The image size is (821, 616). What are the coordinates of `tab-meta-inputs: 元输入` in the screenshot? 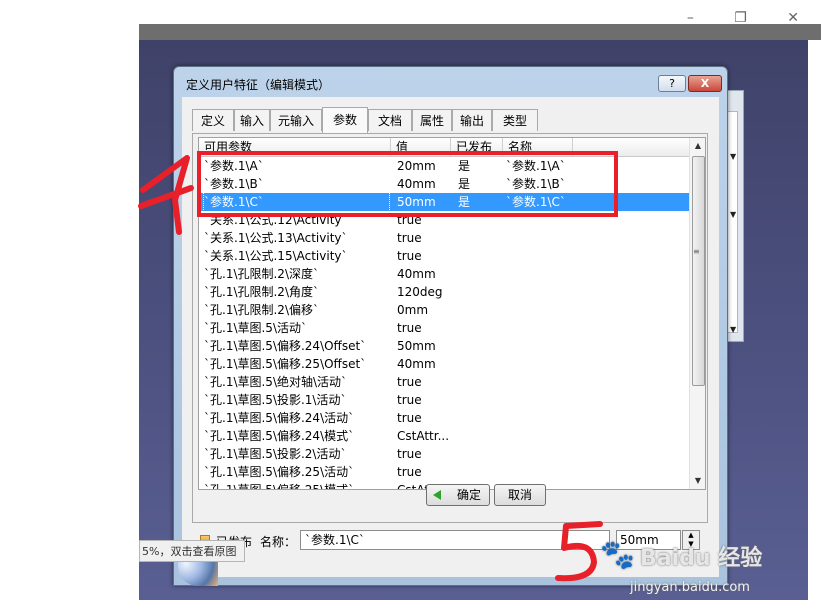 It's located at (296, 120).